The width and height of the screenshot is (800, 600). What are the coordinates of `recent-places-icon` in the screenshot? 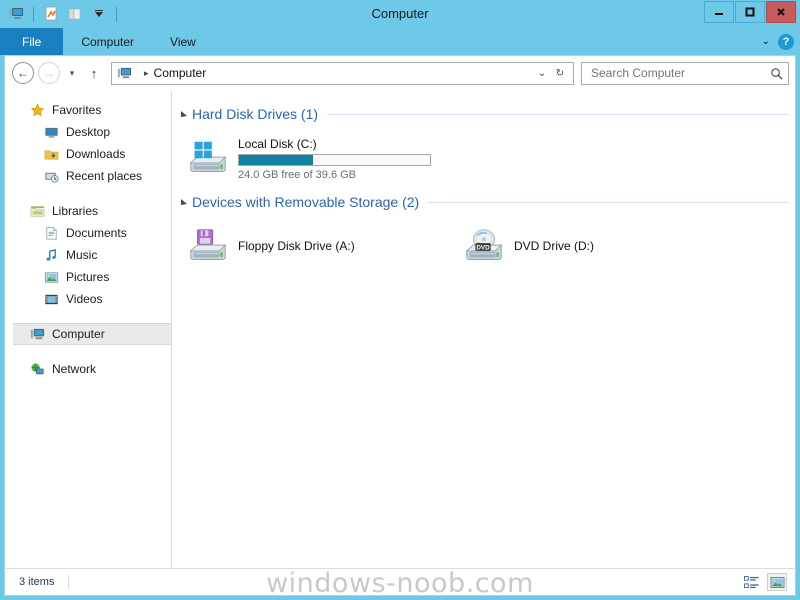 It's located at (51, 176).